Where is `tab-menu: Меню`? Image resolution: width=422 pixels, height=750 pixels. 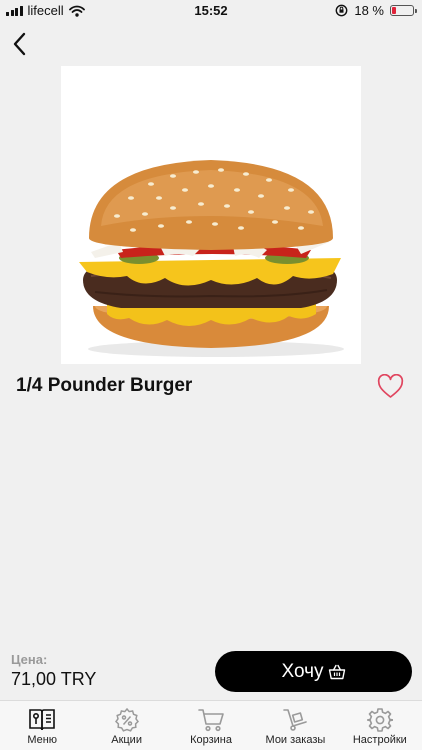
tab-menu: Меню is located at coordinates (42, 725).